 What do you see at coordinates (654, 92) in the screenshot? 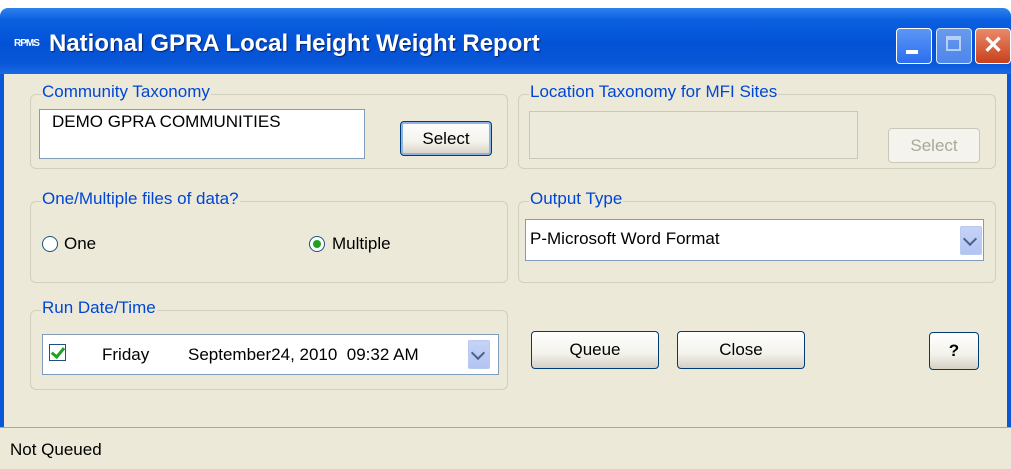
I see `location-taxonomy-legend: Location Taxonomy for MFI Sites` at bounding box center [654, 92].